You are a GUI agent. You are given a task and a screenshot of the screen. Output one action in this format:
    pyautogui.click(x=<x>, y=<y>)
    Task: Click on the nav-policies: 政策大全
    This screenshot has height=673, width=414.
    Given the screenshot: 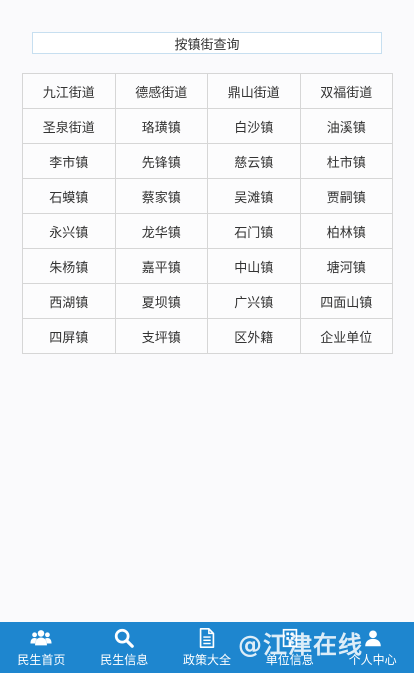 What is the action you would take?
    pyautogui.click(x=207, y=647)
    